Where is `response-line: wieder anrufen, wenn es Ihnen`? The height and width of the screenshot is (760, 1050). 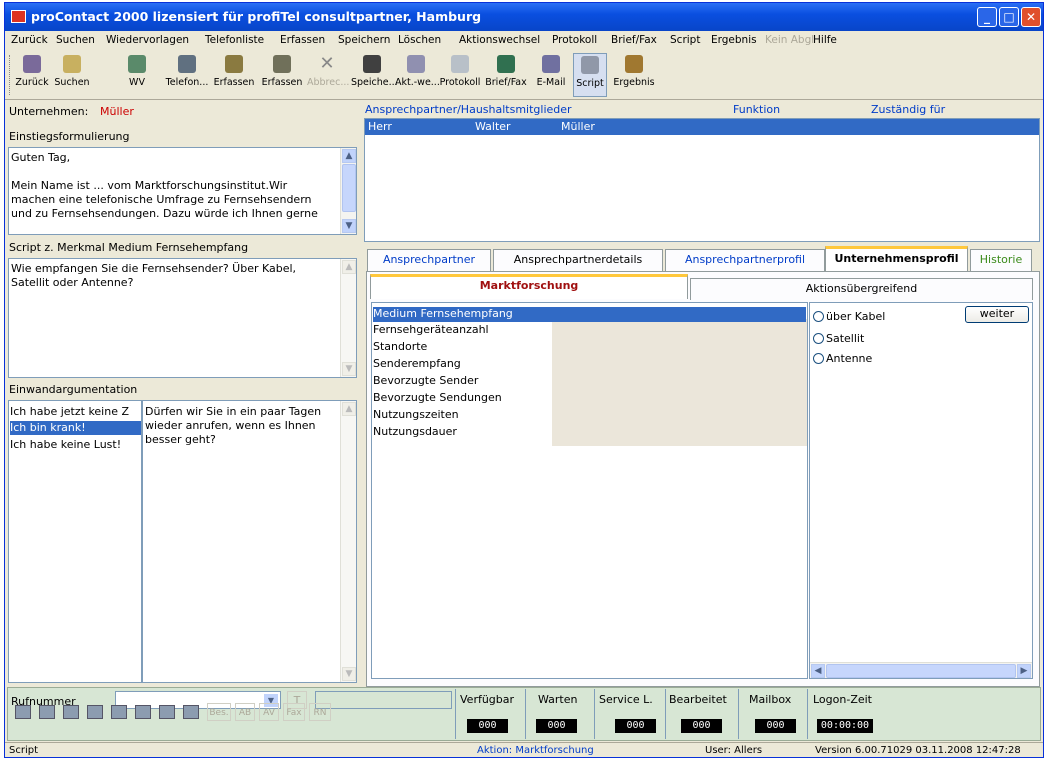
response-line: wieder anrufen, wenn es Ihnen is located at coordinates (230, 425).